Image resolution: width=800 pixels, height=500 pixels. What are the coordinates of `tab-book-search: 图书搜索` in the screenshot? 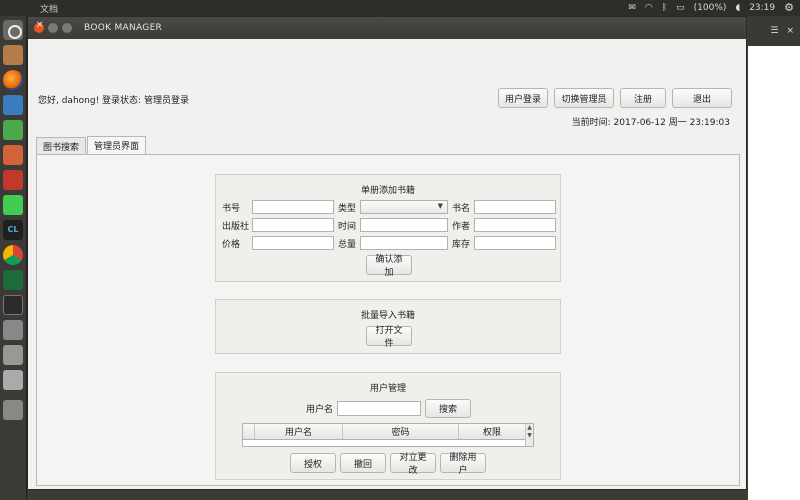 It's located at (61, 145).